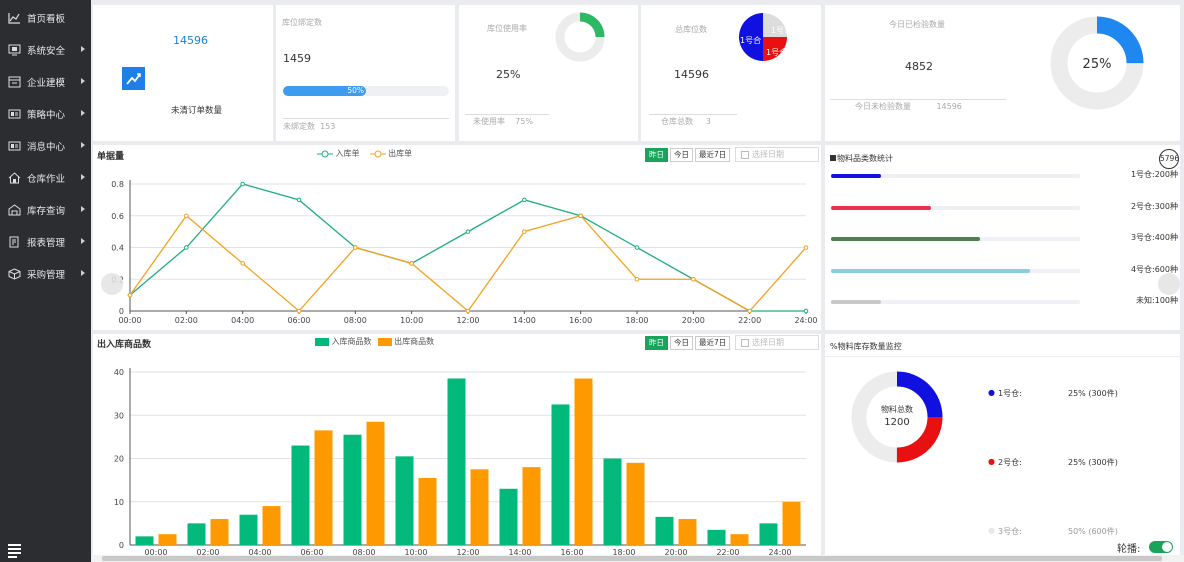 The height and width of the screenshot is (562, 1184). I want to click on x-tick-label: 12:00, so click(467, 320).